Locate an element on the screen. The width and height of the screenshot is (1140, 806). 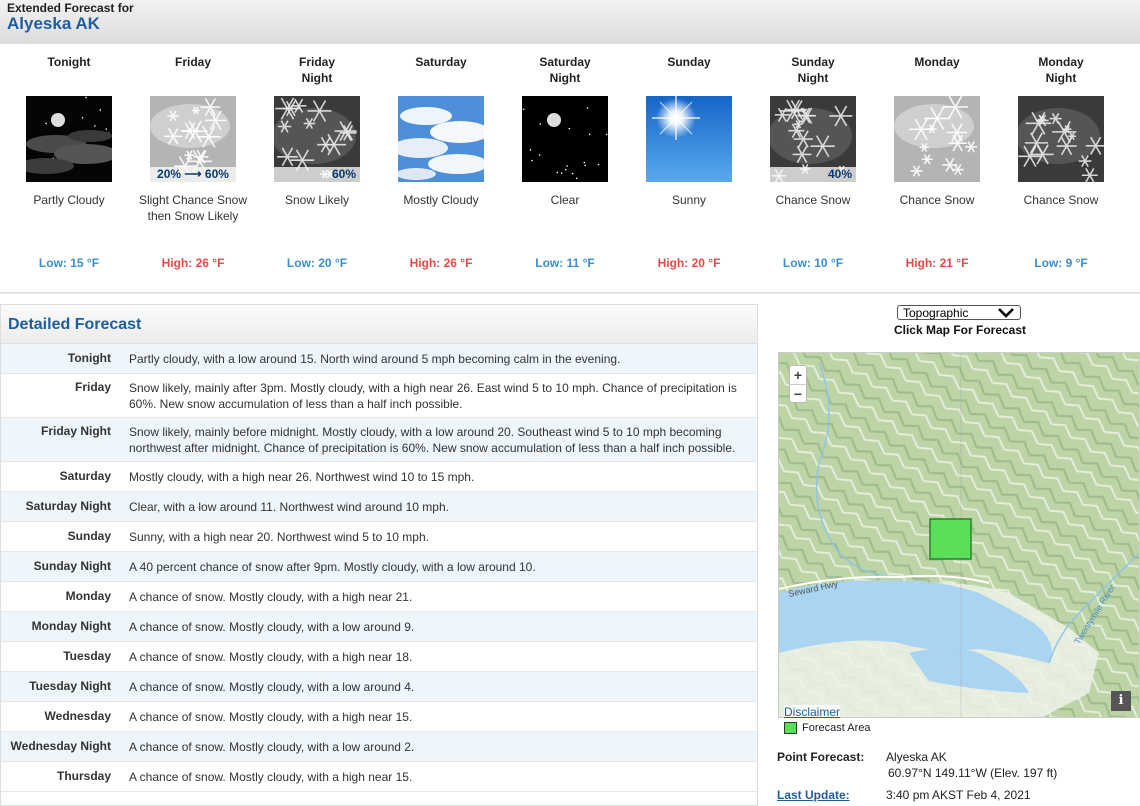
row-label: Wednesday is located at coordinates (77, 716).